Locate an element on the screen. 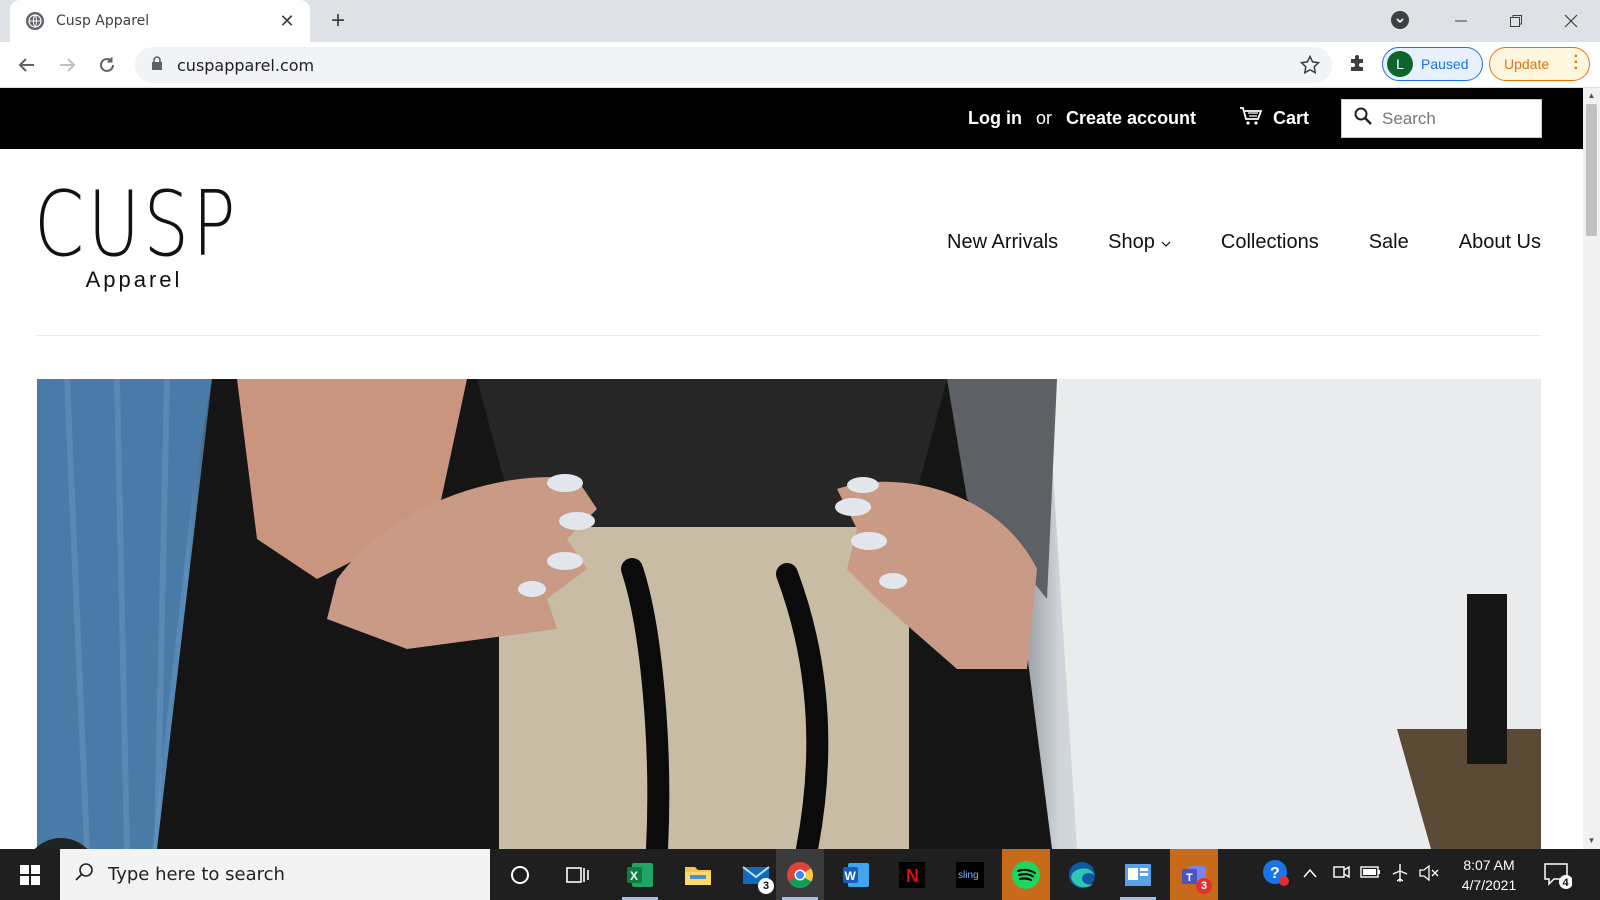  profile-button: L Paused is located at coordinates (1432, 64).